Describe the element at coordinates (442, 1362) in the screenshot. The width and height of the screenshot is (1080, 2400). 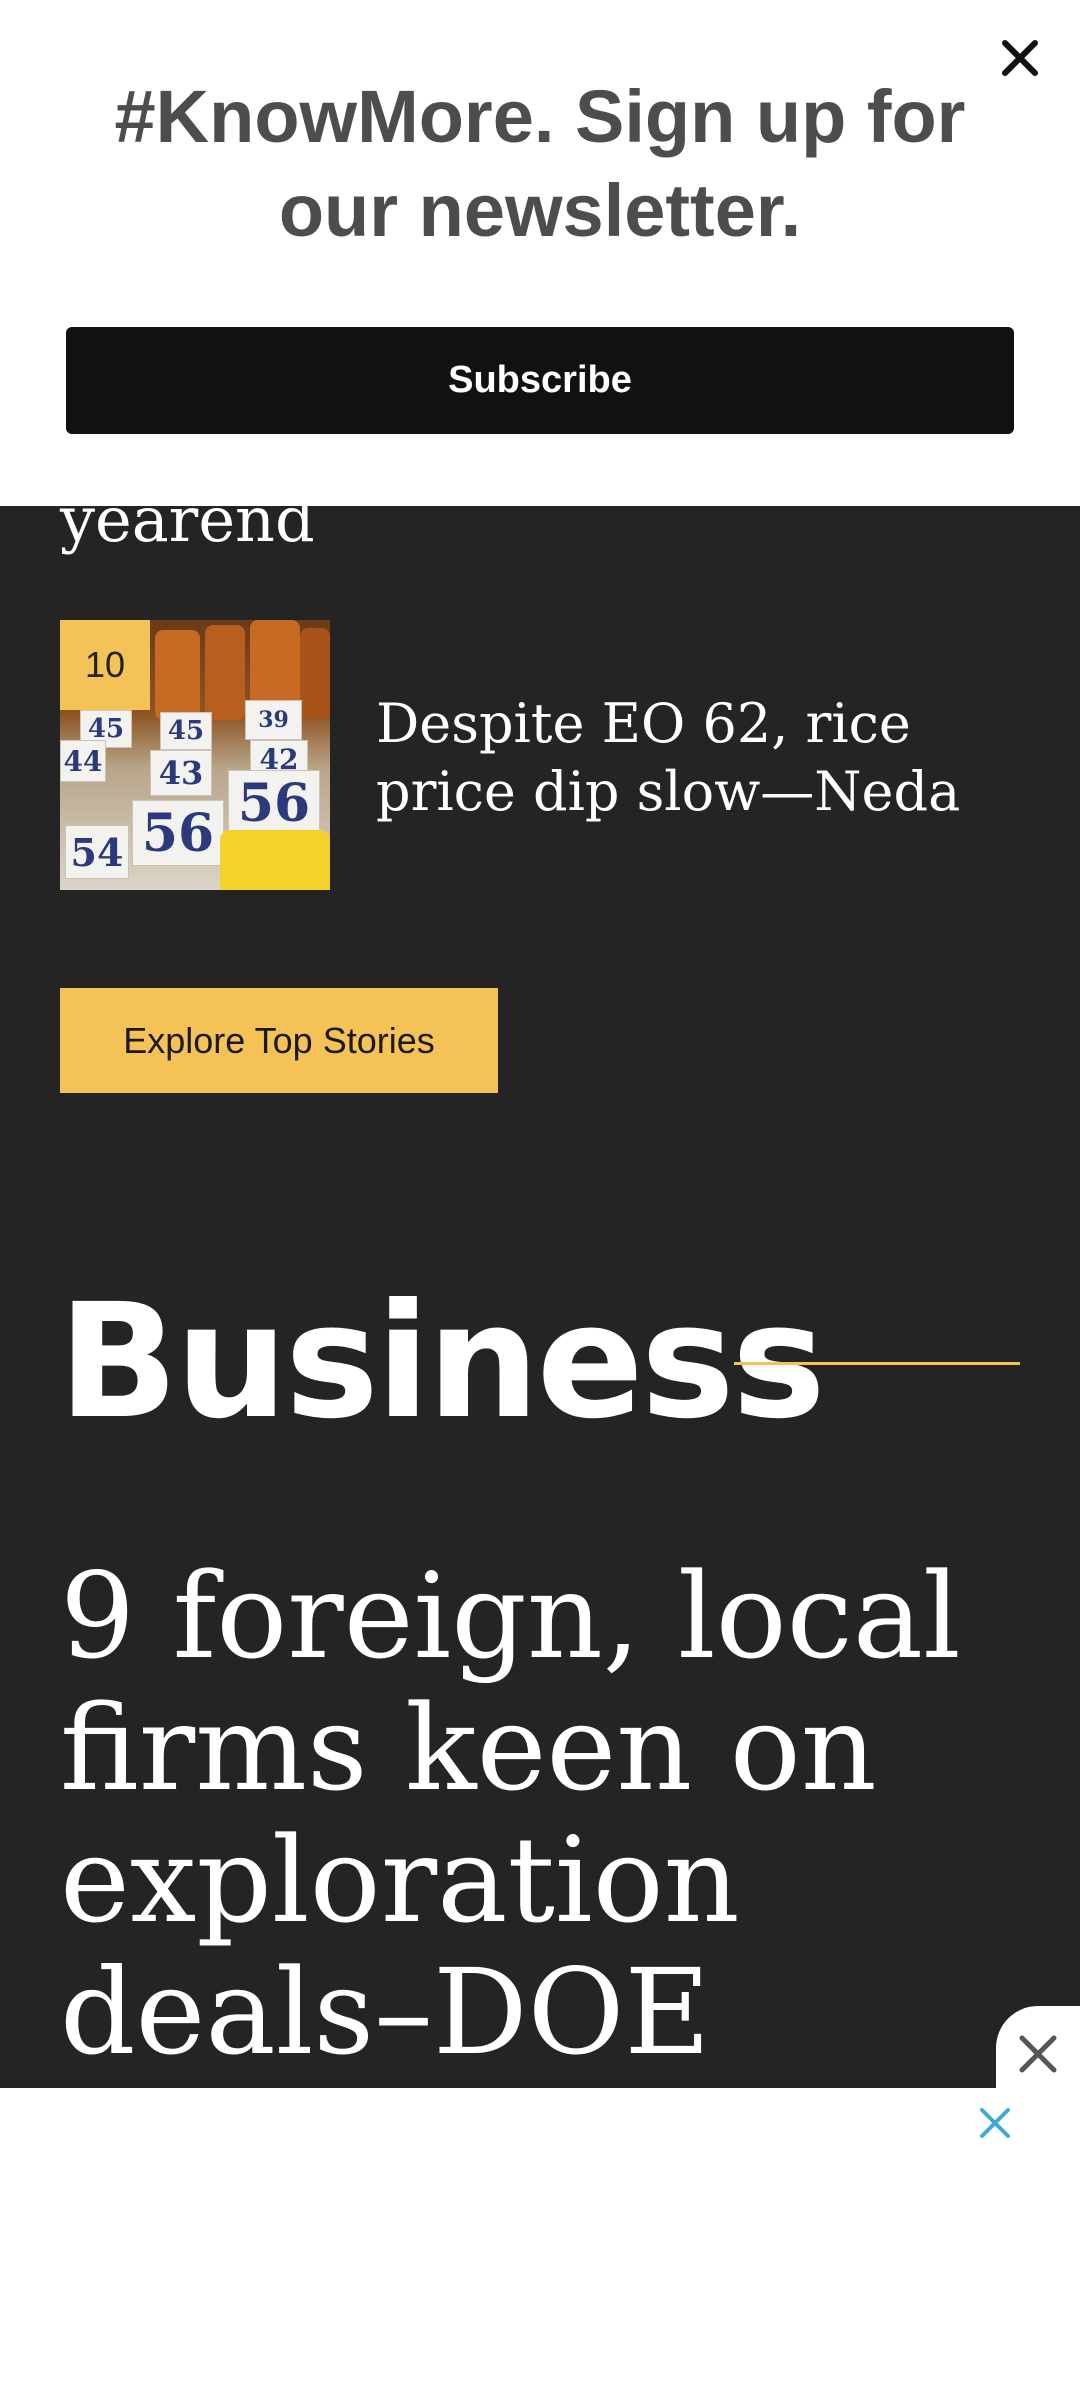
I see `section-heading-business: Business` at that location.